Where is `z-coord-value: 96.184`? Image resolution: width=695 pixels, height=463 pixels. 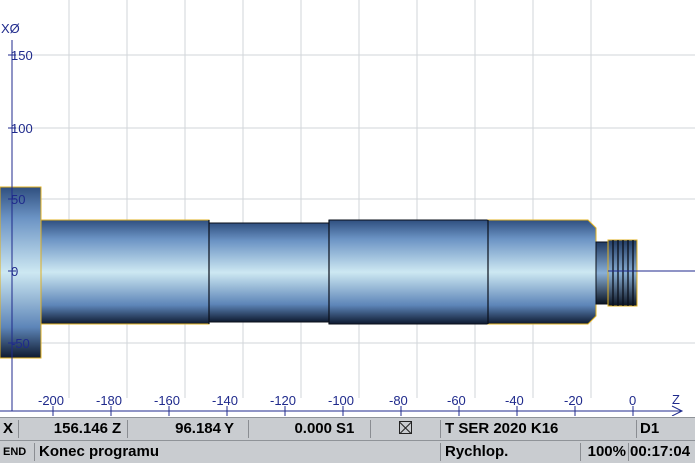
z-coord-value: 96.184 is located at coordinates (198, 428).